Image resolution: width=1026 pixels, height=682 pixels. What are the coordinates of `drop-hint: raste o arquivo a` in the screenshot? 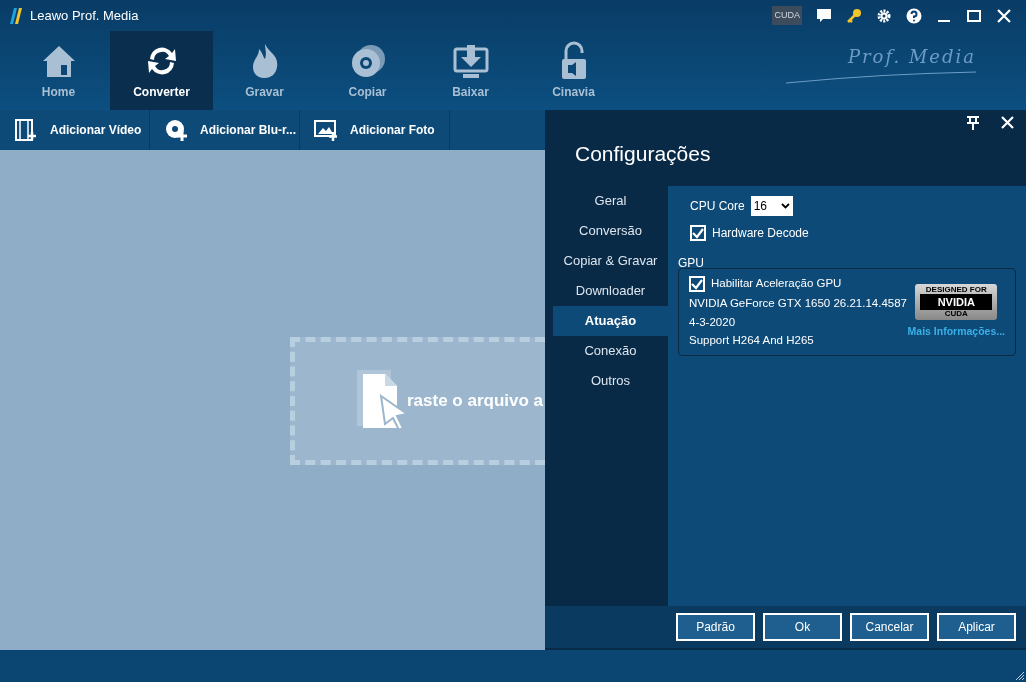 It's located at (475, 401).